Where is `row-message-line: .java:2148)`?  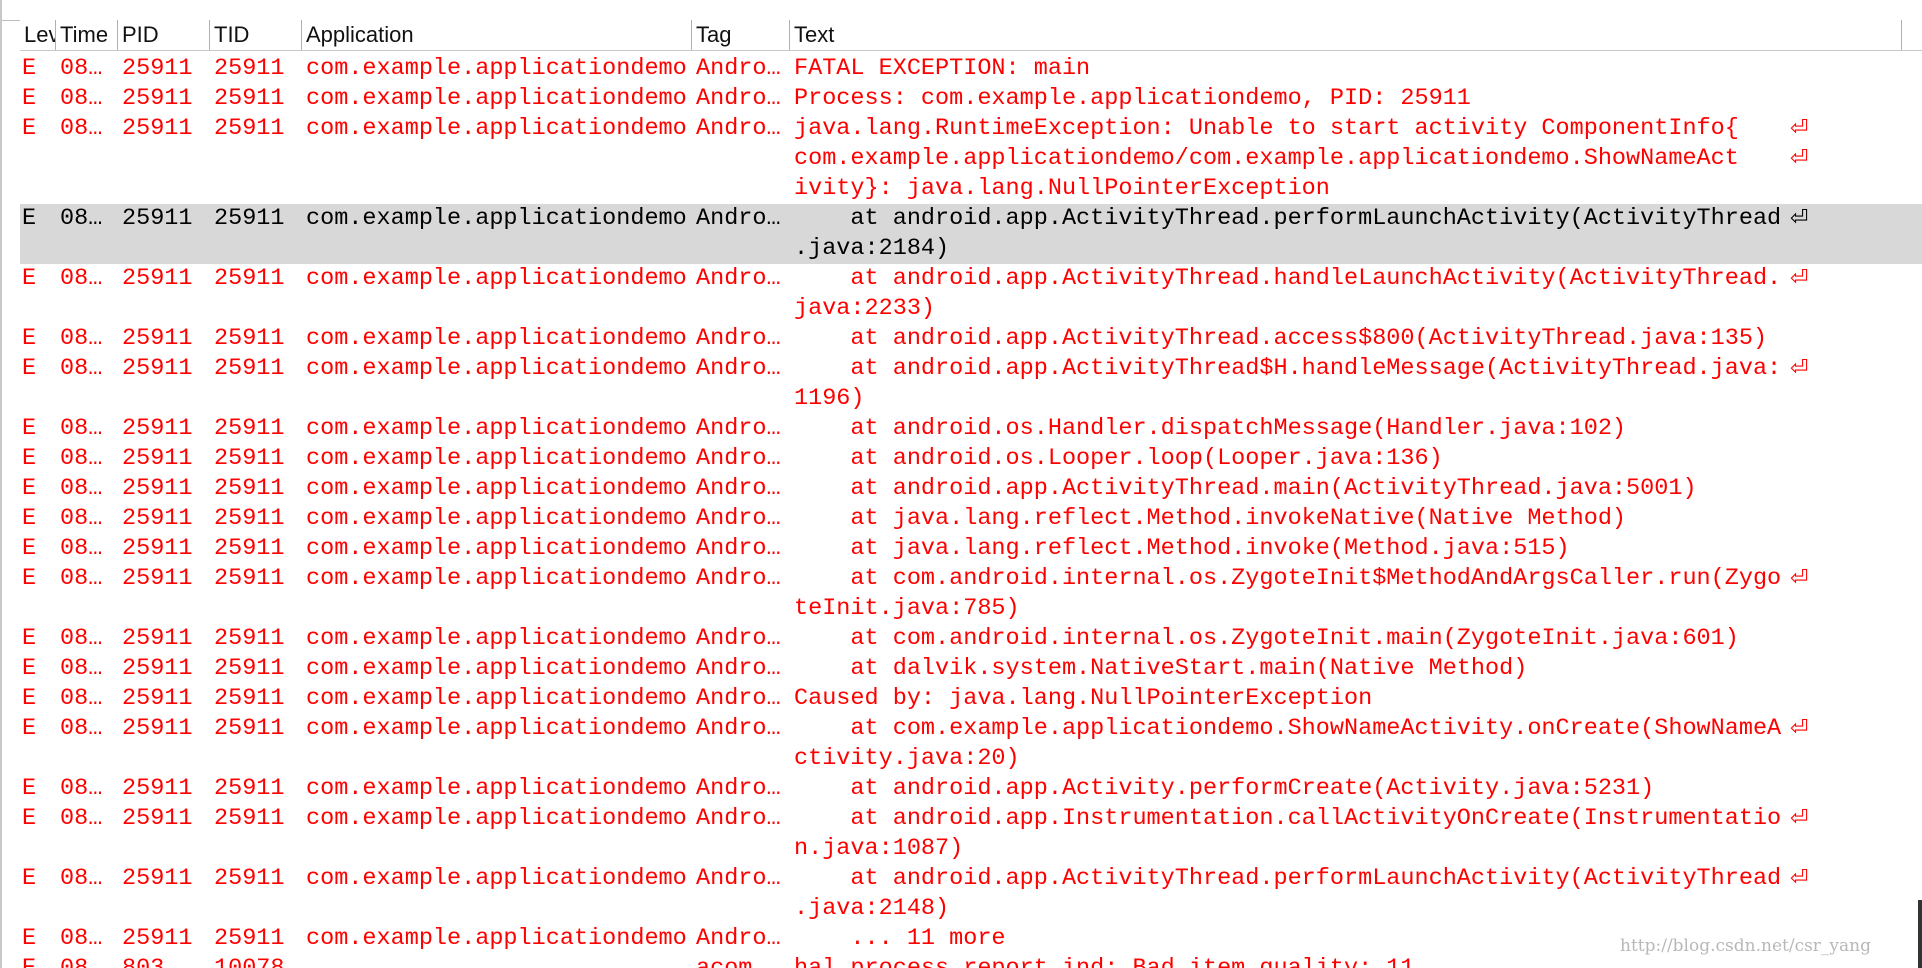 row-message-line: .java:2148) is located at coordinates (872, 908).